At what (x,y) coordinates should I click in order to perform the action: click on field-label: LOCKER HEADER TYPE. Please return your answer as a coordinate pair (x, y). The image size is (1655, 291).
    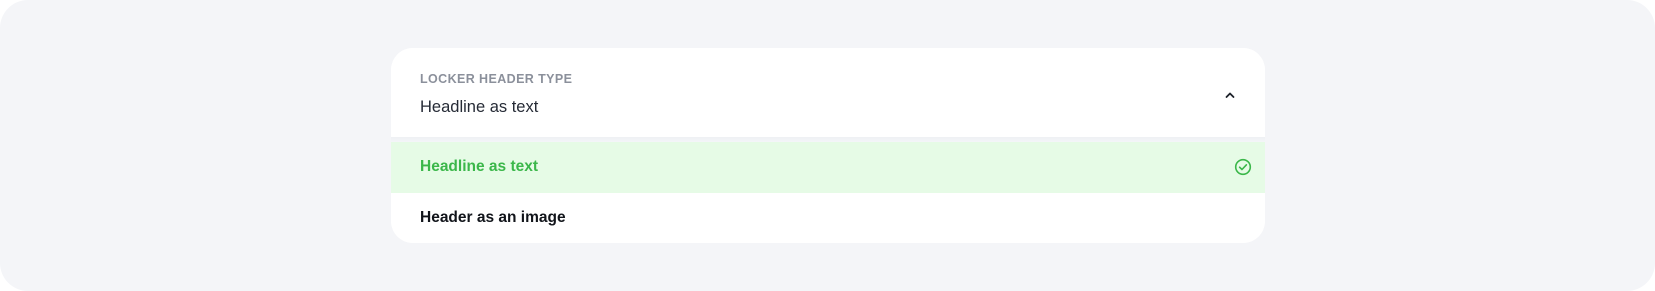
    Looking at the image, I should click on (496, 79).